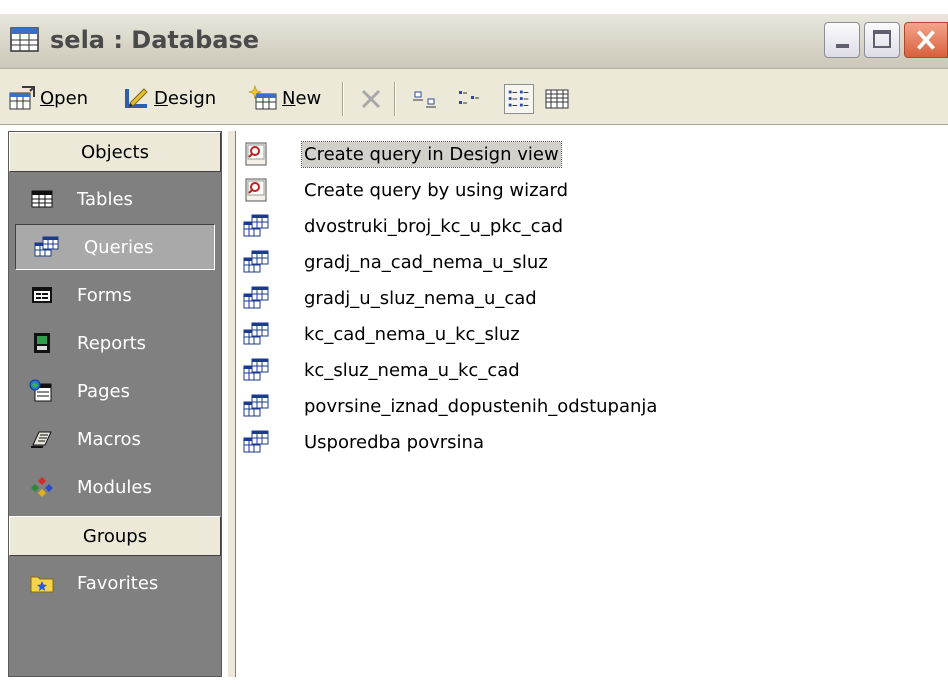  What do you see at coordinates (41, 439) in the screenshot?
I see `macro-icon` at bounding box center [41, 439].